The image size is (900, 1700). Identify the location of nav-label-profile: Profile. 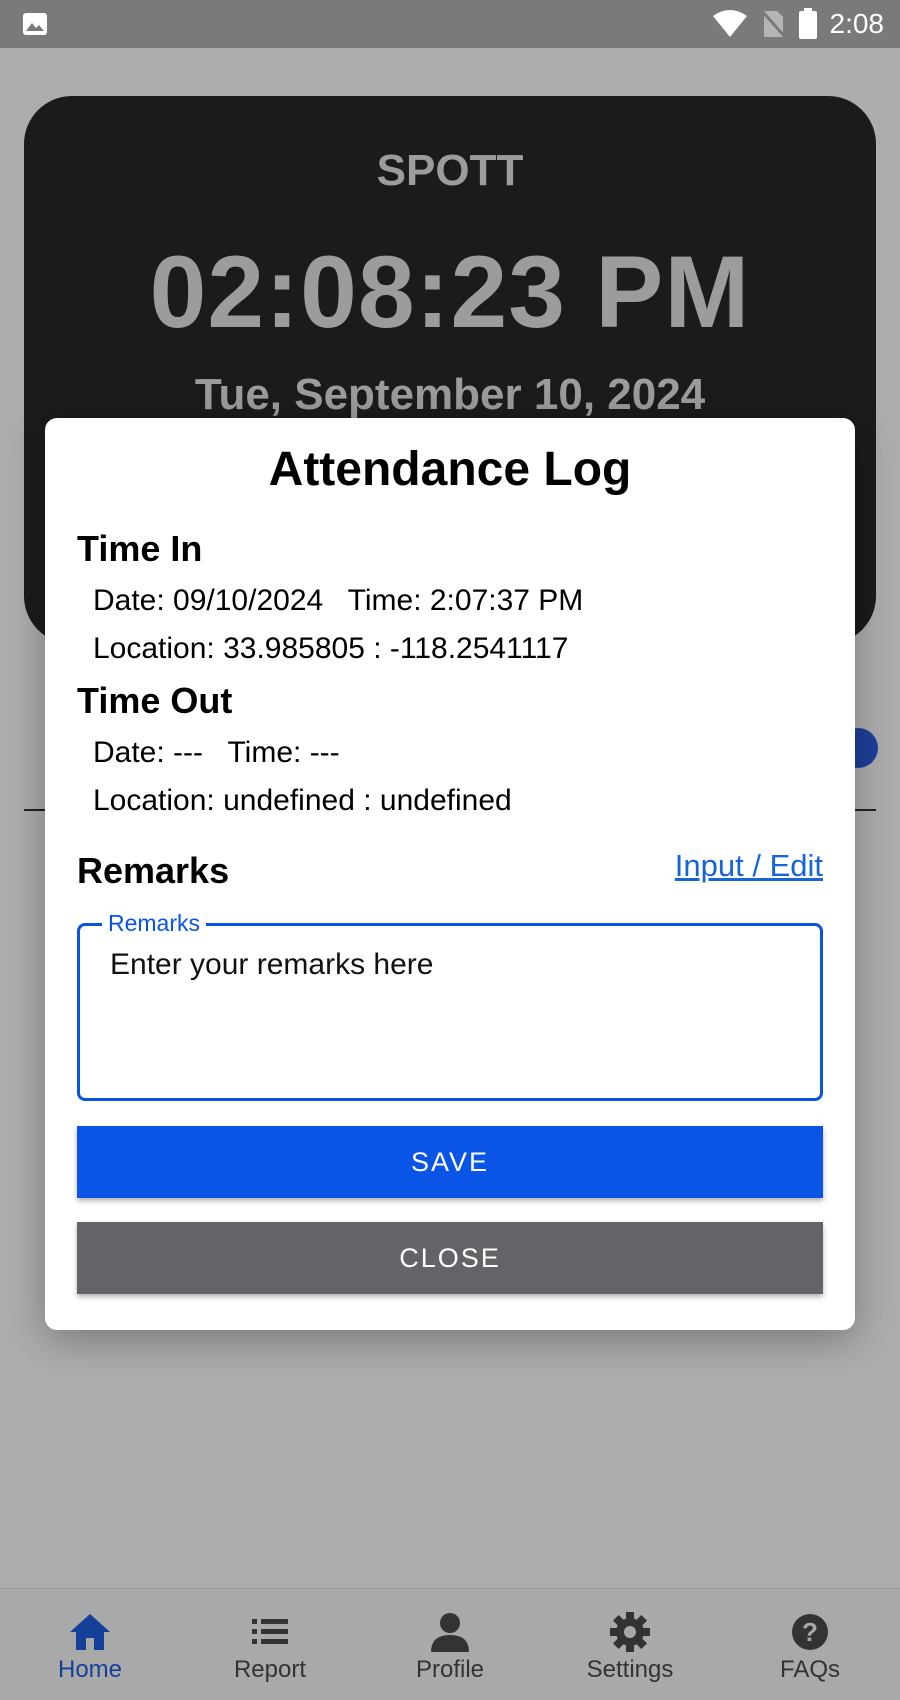
(450, 1669).